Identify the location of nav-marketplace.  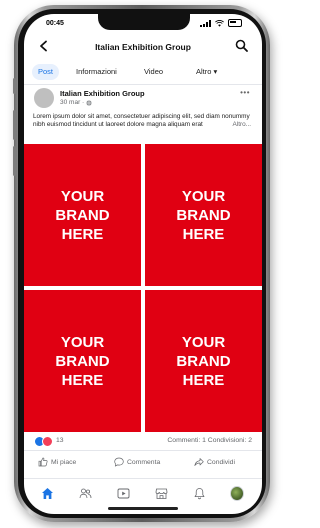
(161, 493).